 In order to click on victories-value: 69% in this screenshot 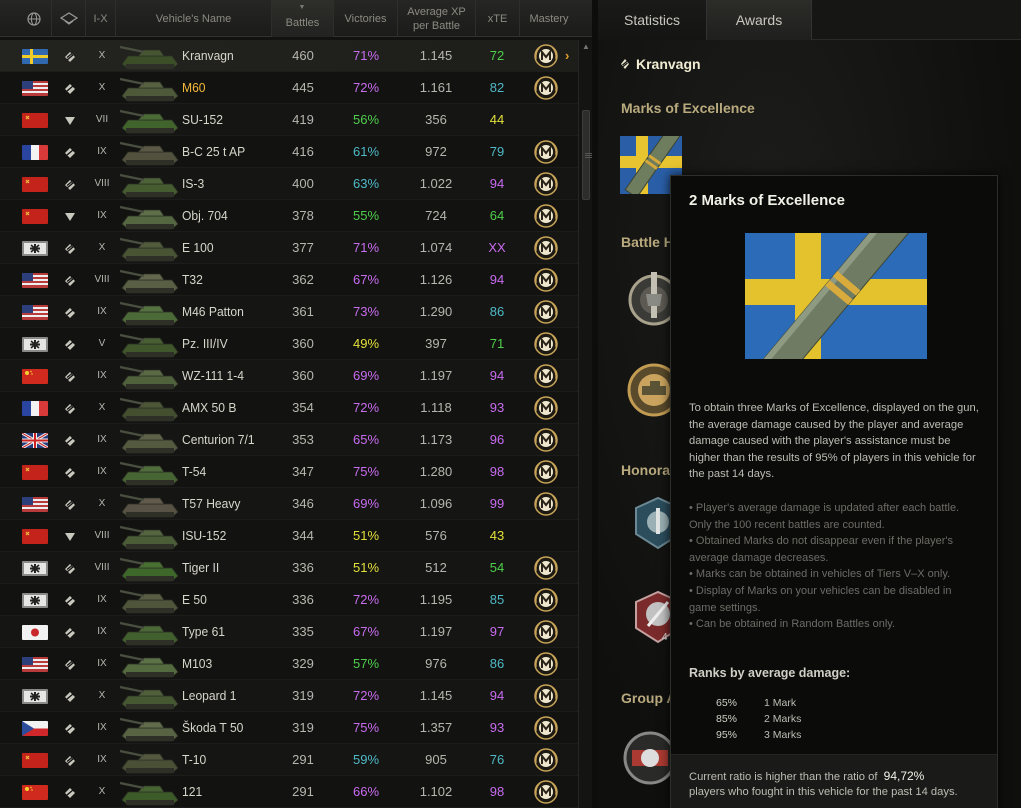, I will do `click(366, 375)`.